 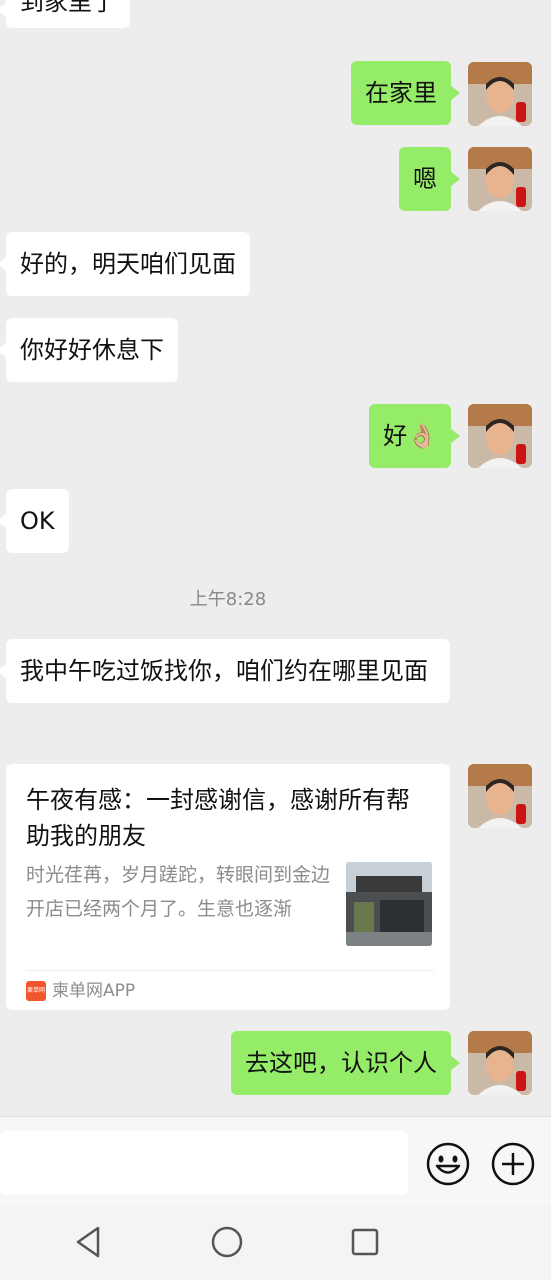 What do you see at coordinates (68, 8) in the screenshot?
I see `message-text: 到家里了` at bounding box center [68, 8].